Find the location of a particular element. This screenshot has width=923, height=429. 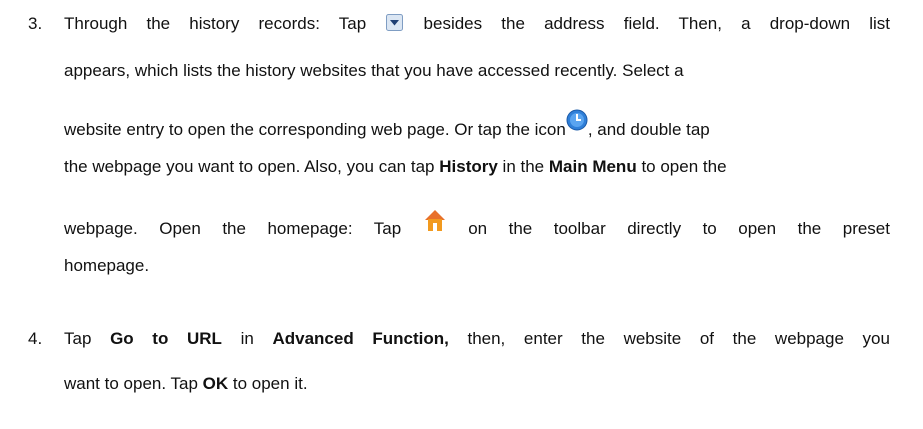

paragraph-line: homepage. is located at coordinates (107, 265).